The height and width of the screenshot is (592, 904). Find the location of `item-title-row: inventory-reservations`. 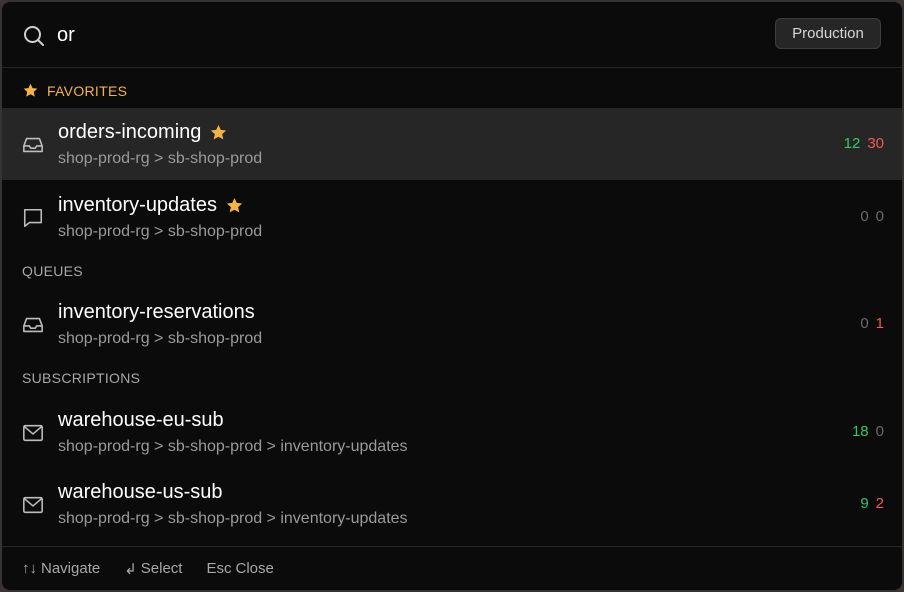

item-title-row: inventory-reservations is located at coordinates (156, 312).